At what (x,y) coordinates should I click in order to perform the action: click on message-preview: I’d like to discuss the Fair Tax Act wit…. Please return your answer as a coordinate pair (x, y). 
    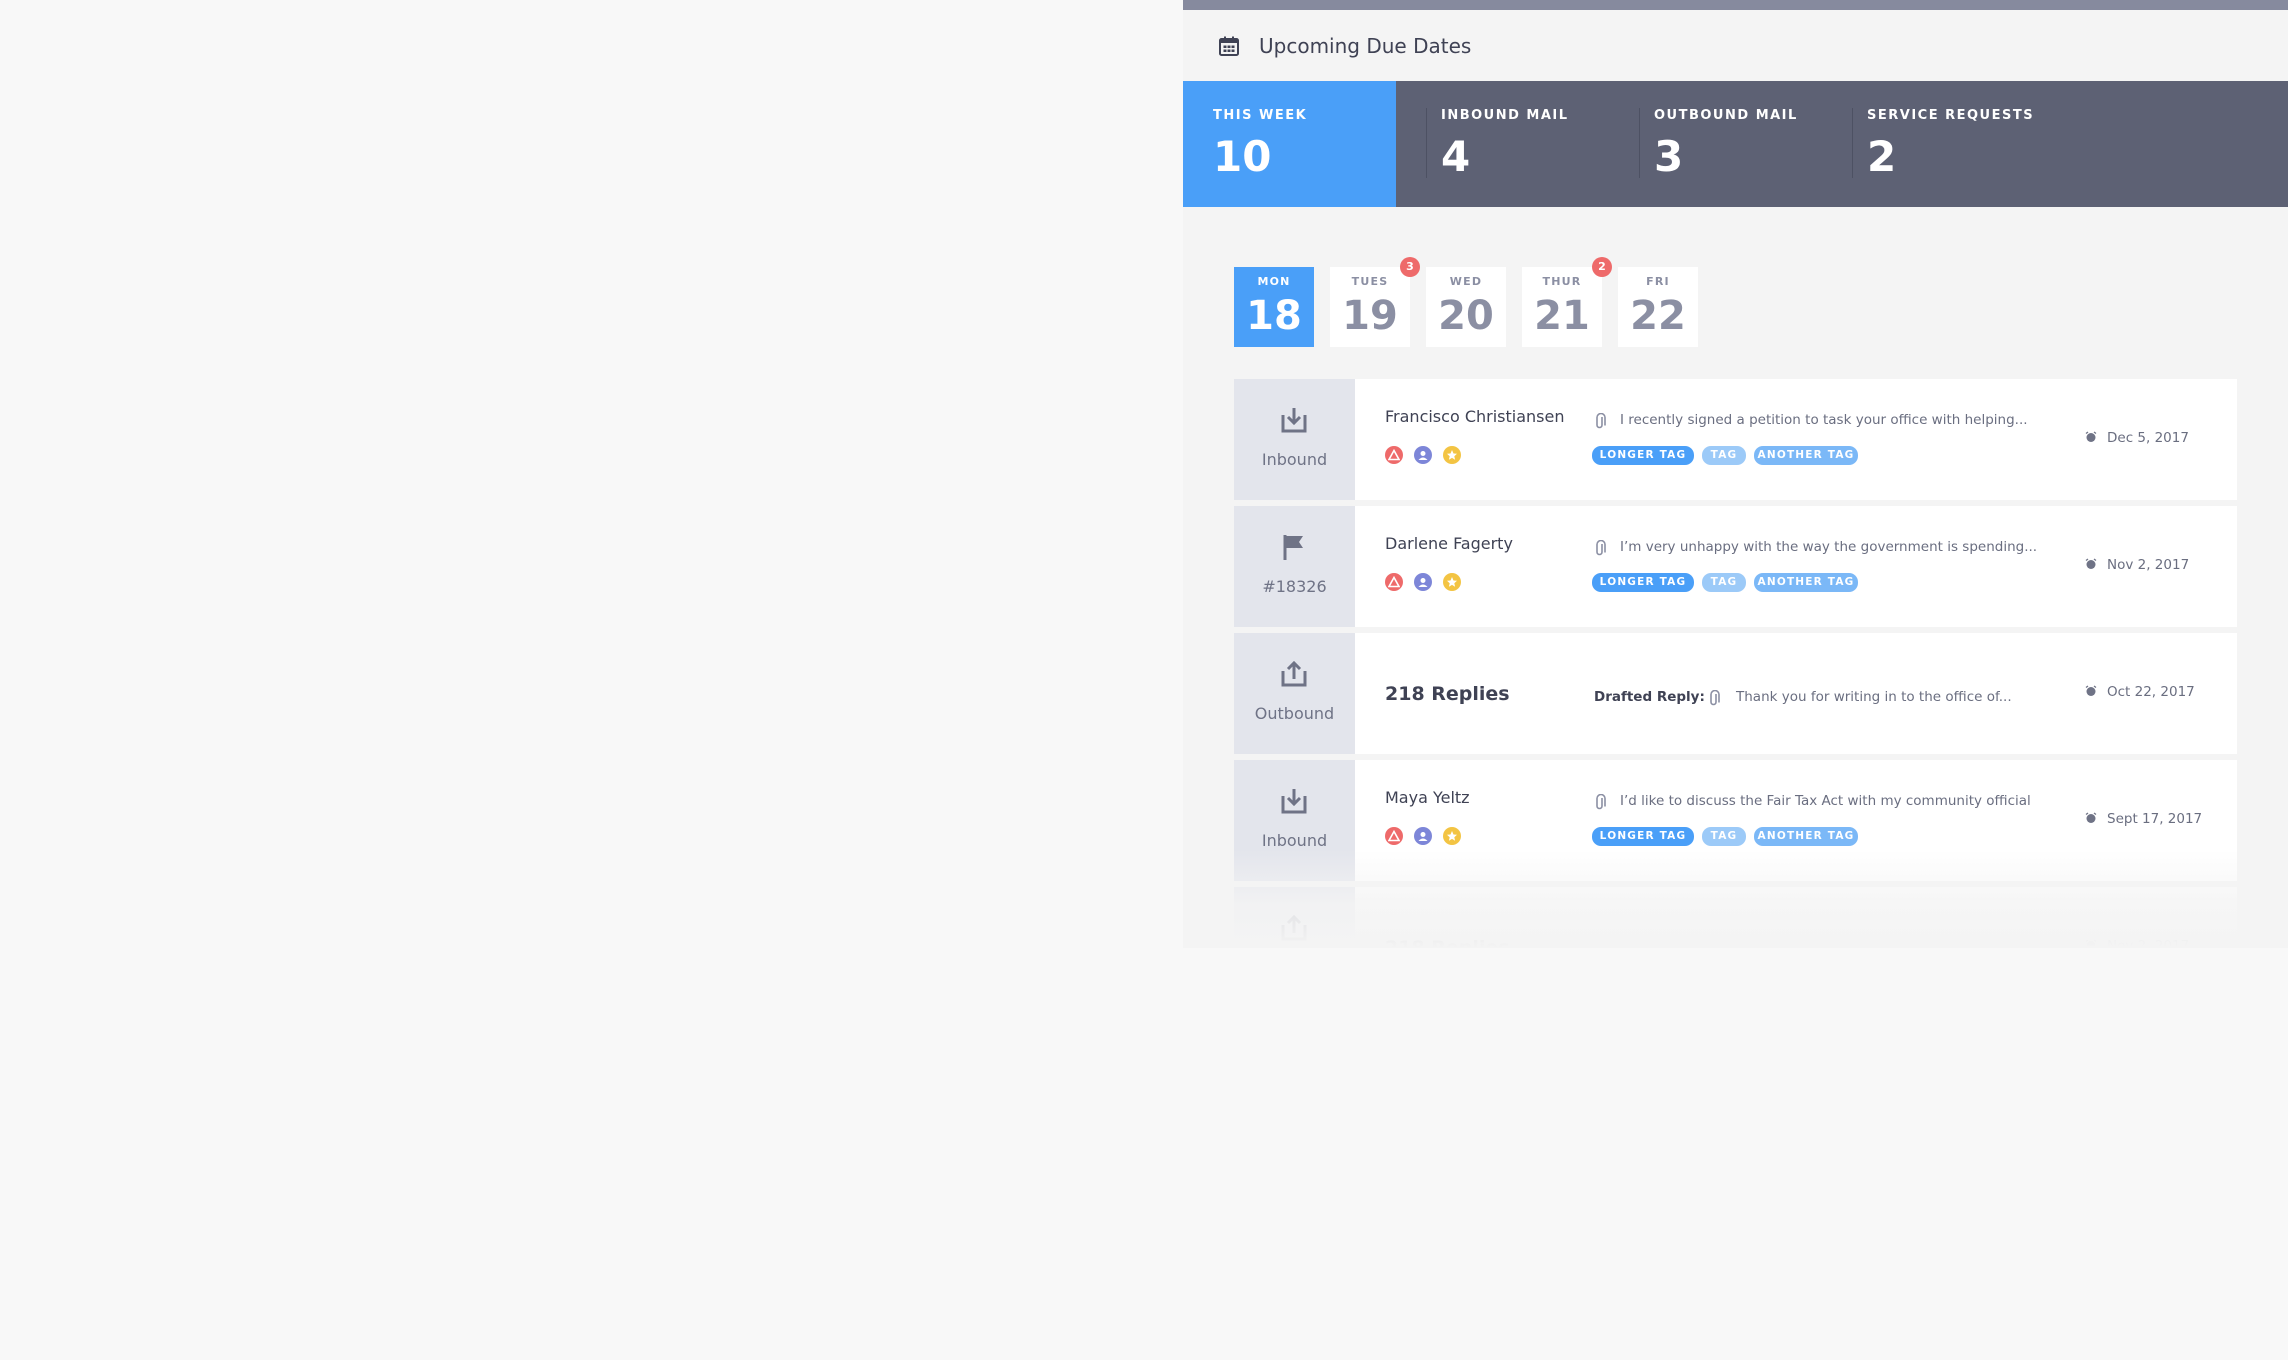
    Looking at the image, I should click on (1825, 801).